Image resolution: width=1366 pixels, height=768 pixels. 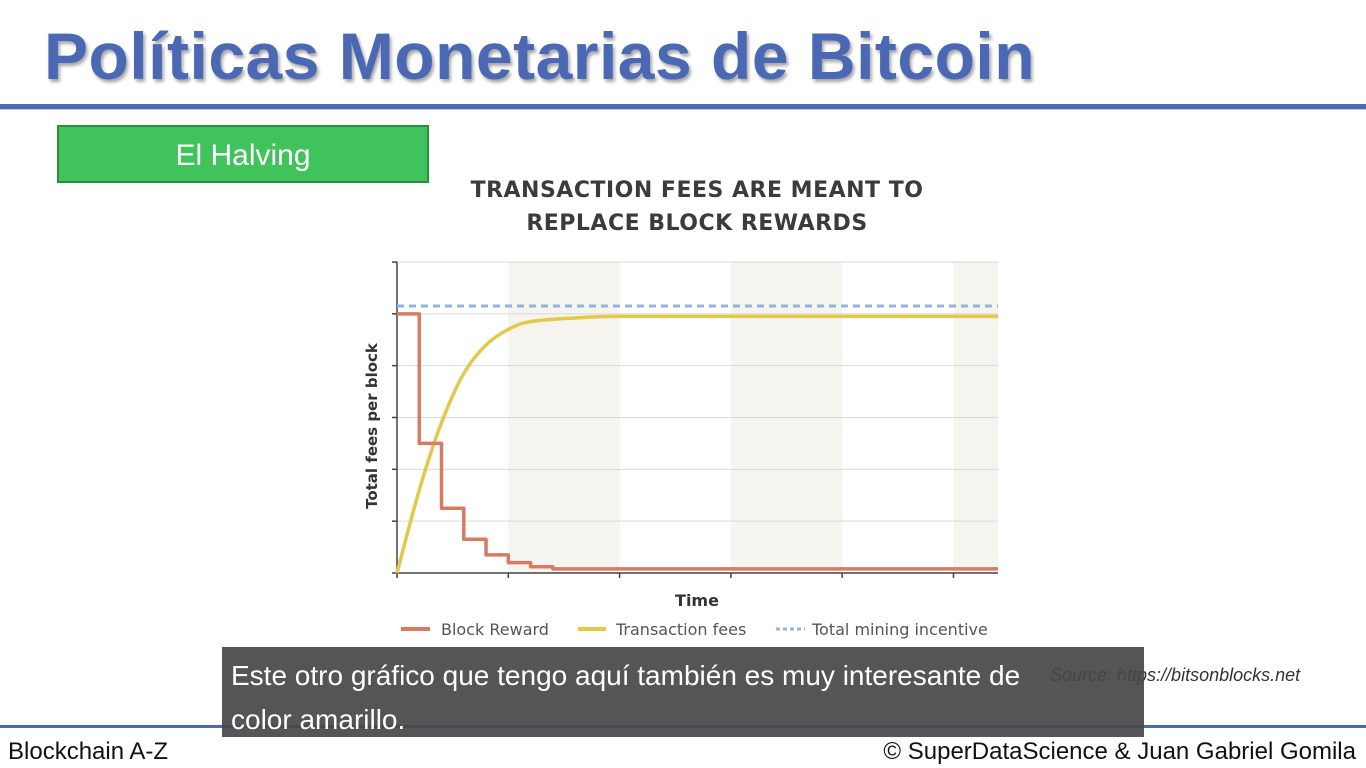 I want to click on y-axis-label: Total fees per block, so click(x=372, y=425).